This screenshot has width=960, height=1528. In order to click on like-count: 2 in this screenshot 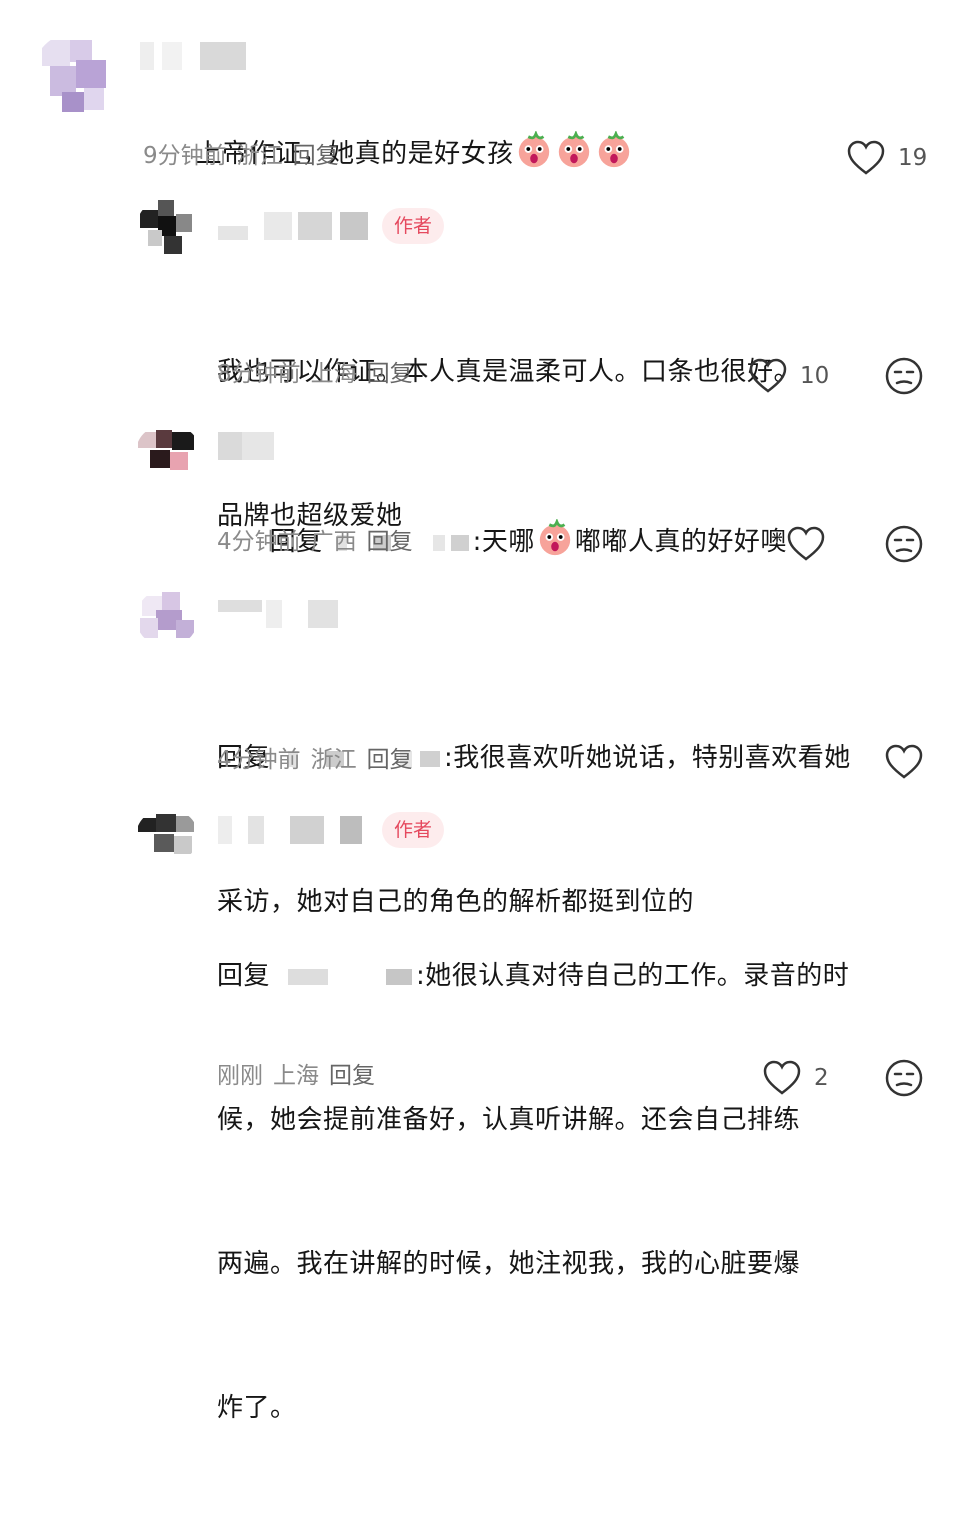, I will do `click(821, 1078)`.